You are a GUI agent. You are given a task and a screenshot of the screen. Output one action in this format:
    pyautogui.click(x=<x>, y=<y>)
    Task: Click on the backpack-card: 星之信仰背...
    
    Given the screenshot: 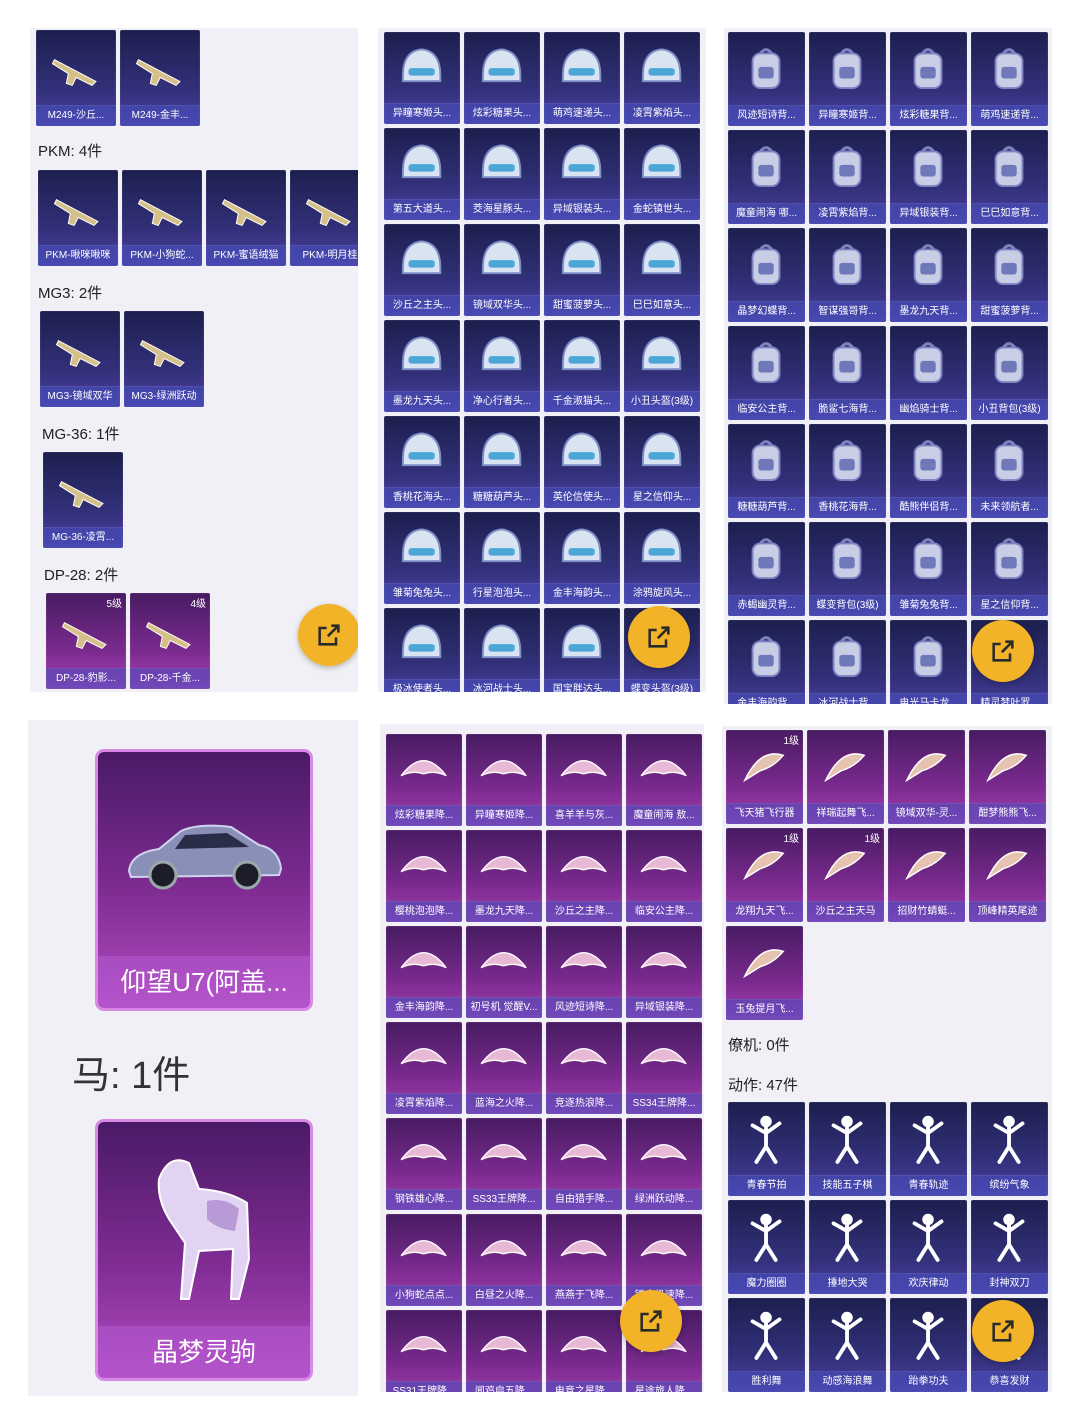 What is the action you would take?
    pyautogui.click(x=1009, y=569)
    